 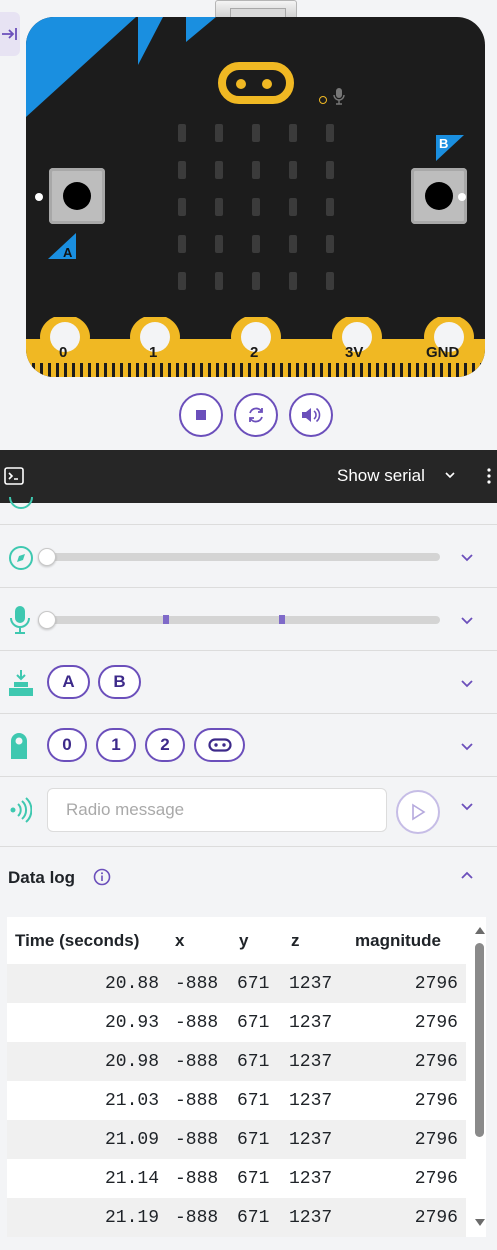 What do you see at coordinates (480, 1222) in the screenshot?
I see `scroll-down-arrow-icon` at bounding box center [480, 1222].